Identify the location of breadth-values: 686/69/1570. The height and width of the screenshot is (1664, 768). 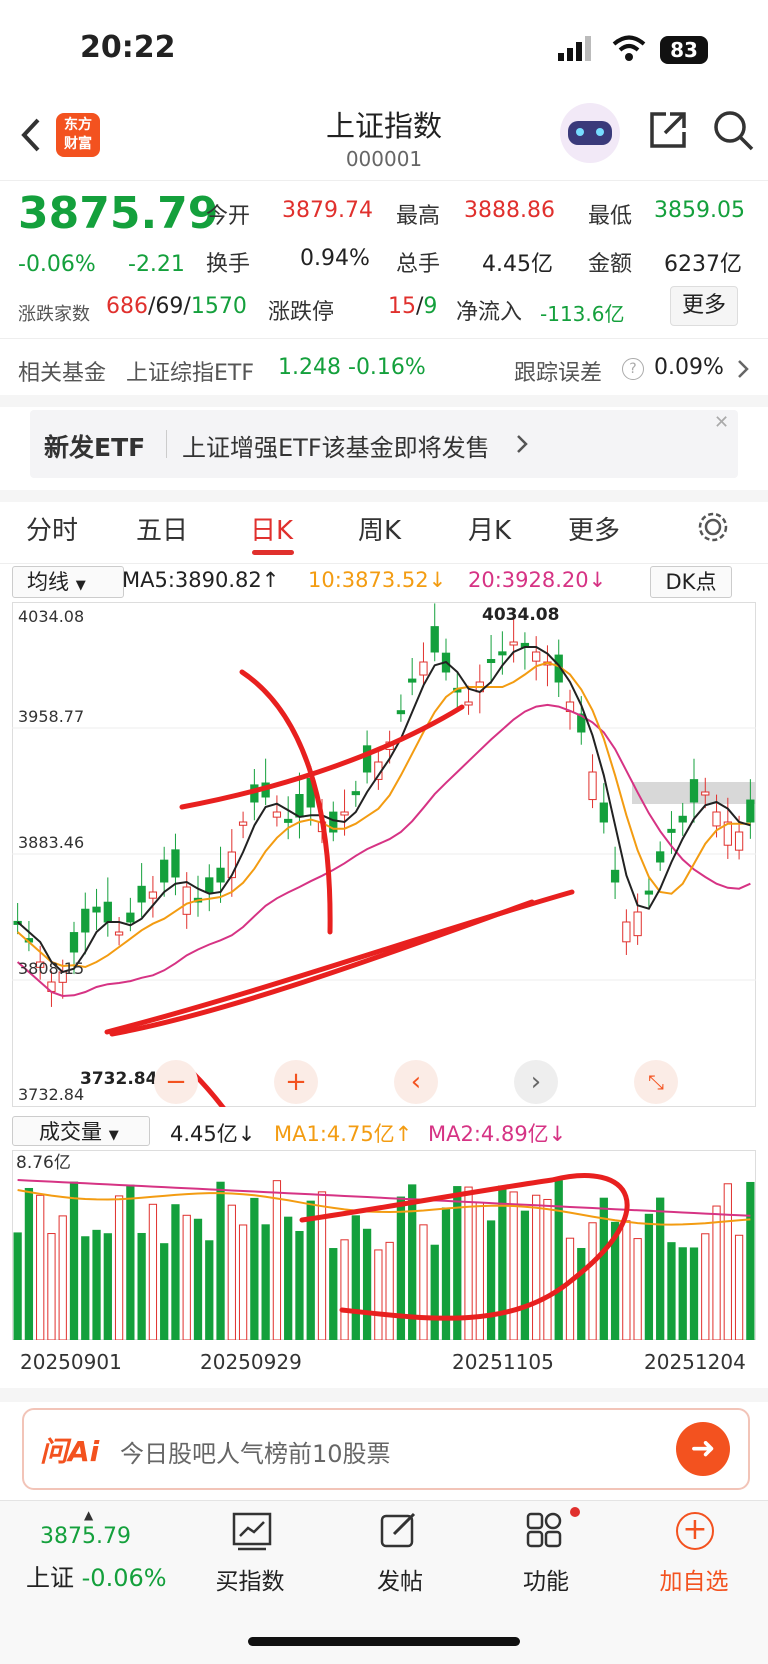
(176, 306).